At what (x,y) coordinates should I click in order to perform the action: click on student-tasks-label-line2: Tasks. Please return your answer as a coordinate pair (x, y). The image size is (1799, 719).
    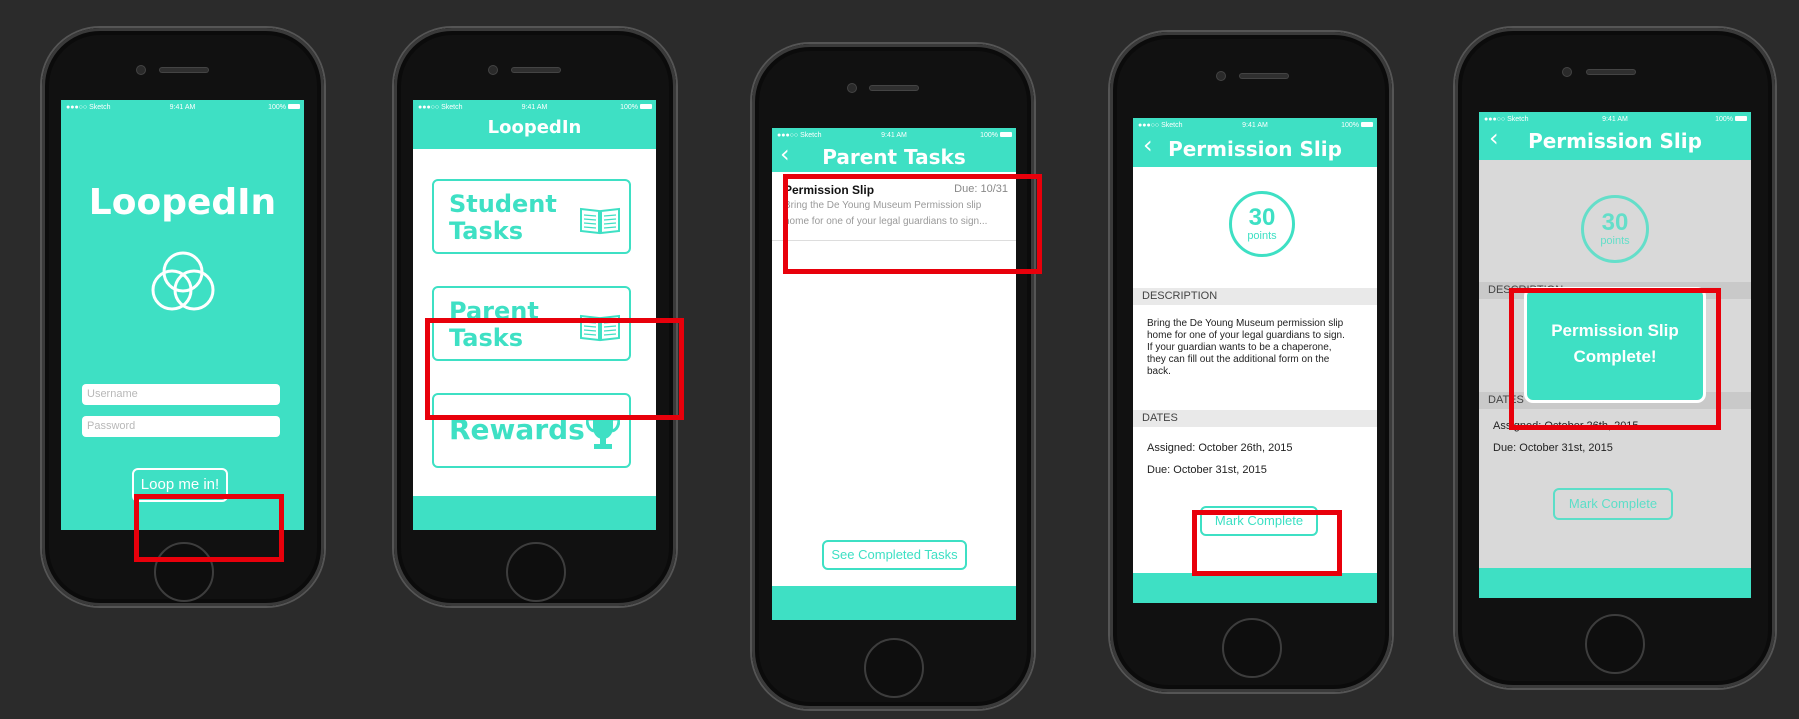
    Looking at the image, I should click on (486, 231).